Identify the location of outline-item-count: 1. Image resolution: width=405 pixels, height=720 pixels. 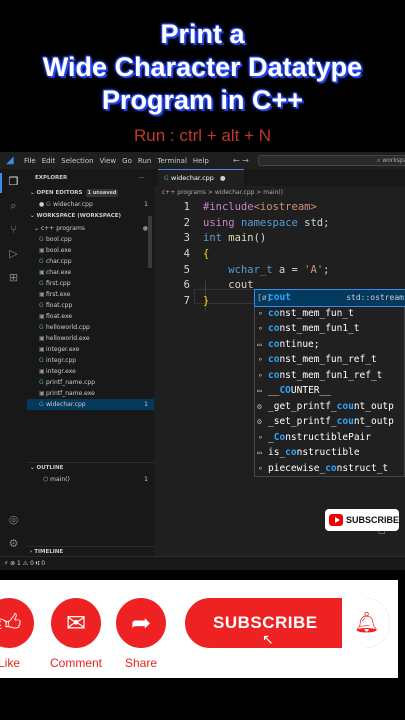
(146, 479).